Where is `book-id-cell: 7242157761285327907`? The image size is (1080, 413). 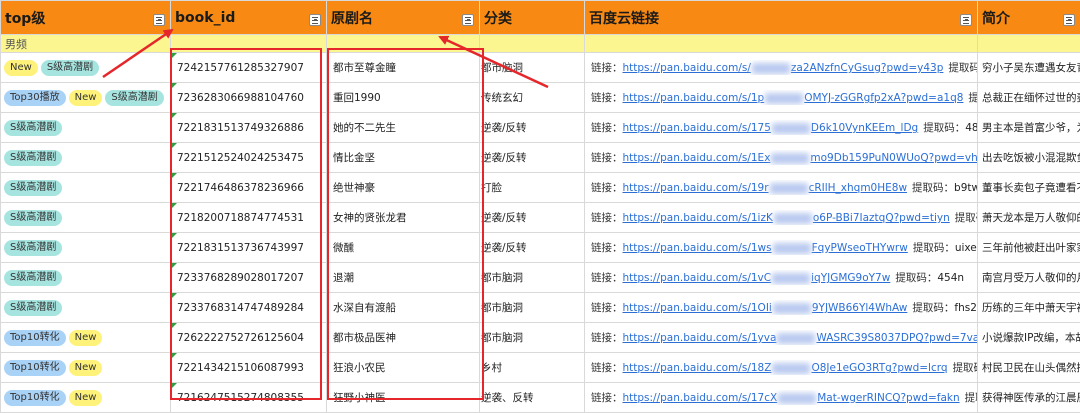 book-id-cell: 7242157761285327907 is located at coordinates (249, 68).